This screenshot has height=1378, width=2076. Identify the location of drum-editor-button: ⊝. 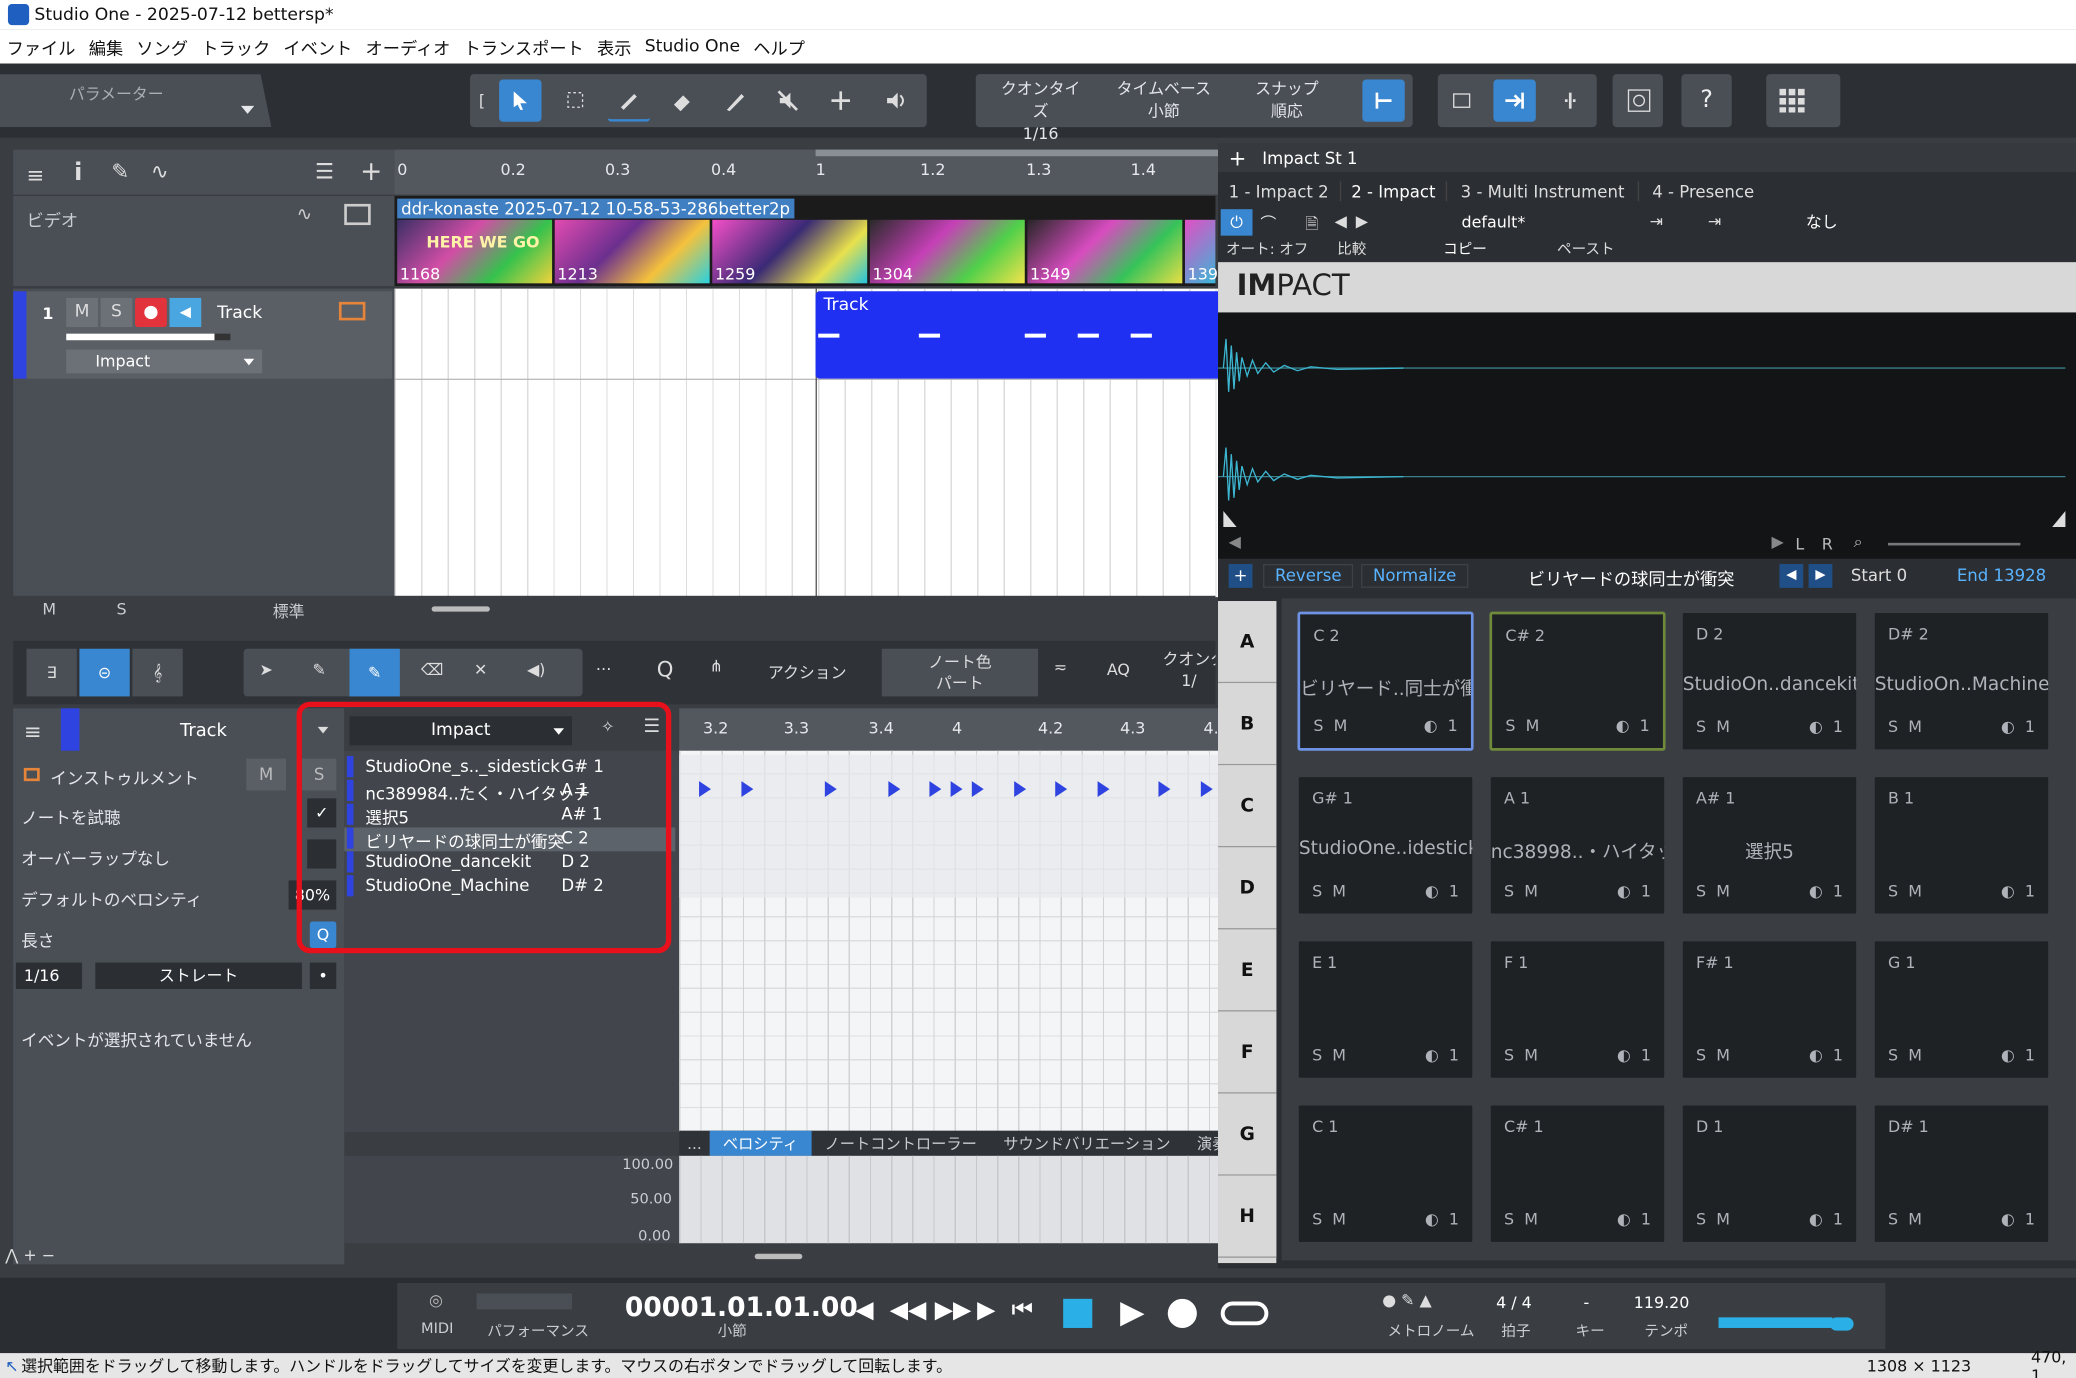
(104, 672).